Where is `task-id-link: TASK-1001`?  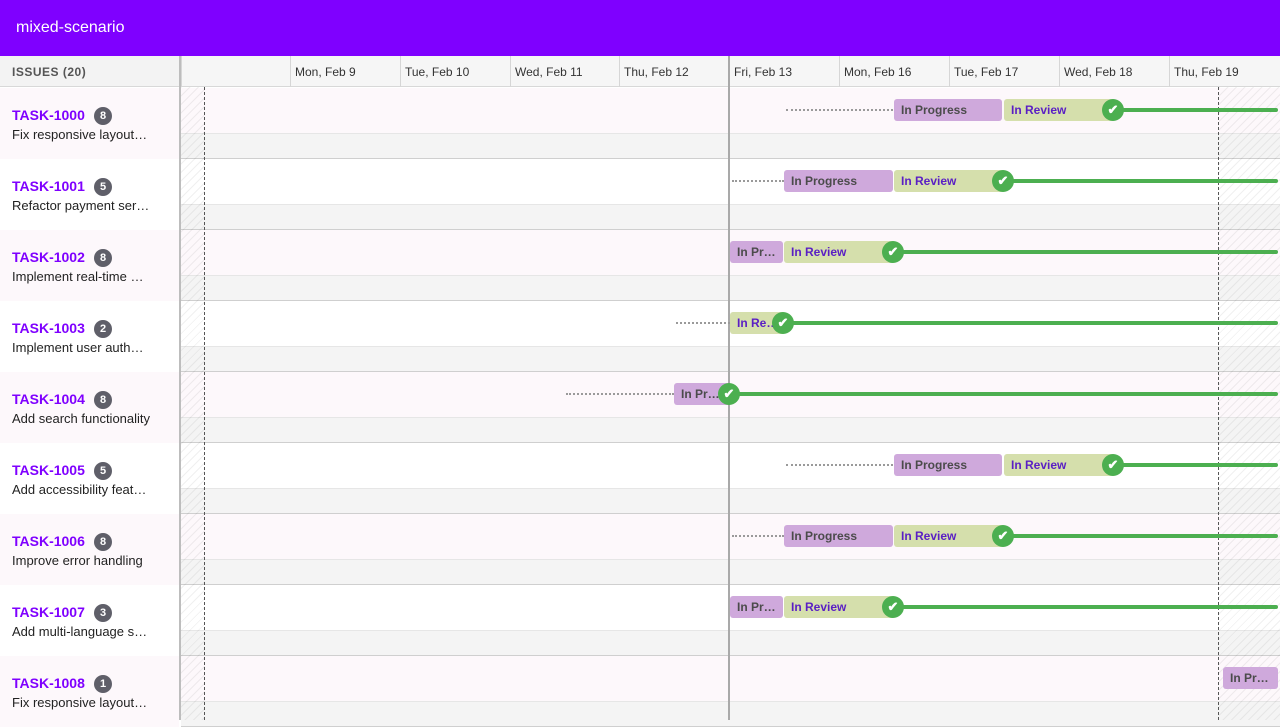 task-id-link: TASK-1001 is located at coordinates (48, 186).